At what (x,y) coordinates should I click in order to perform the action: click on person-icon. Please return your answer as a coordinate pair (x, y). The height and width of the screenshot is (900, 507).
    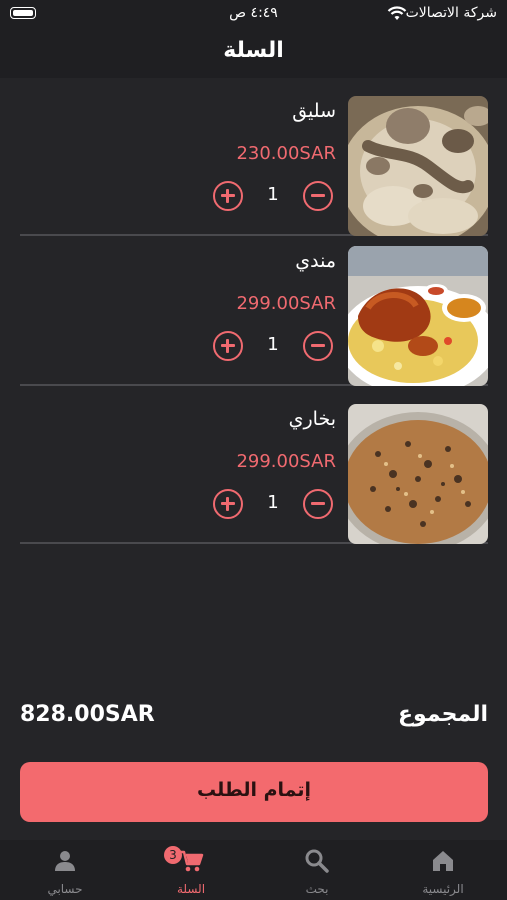
    Looking at the image, I should click on (65, 861).